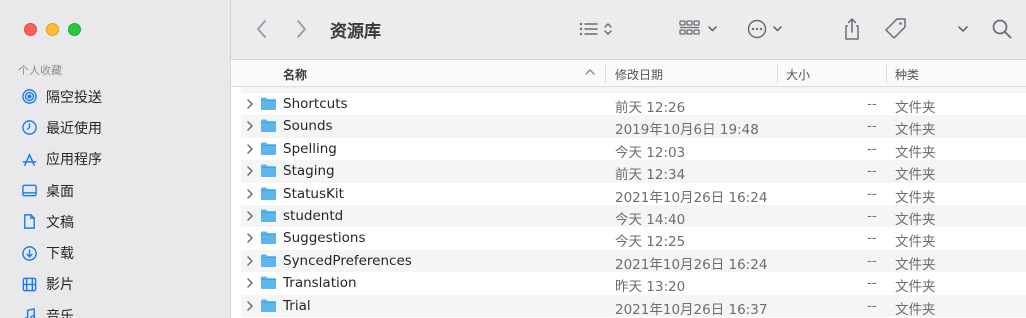 The image size is (1026, 318). Describe the element at coordinates (29, 128) in the screenshot. I see `clock-icon` at that location.